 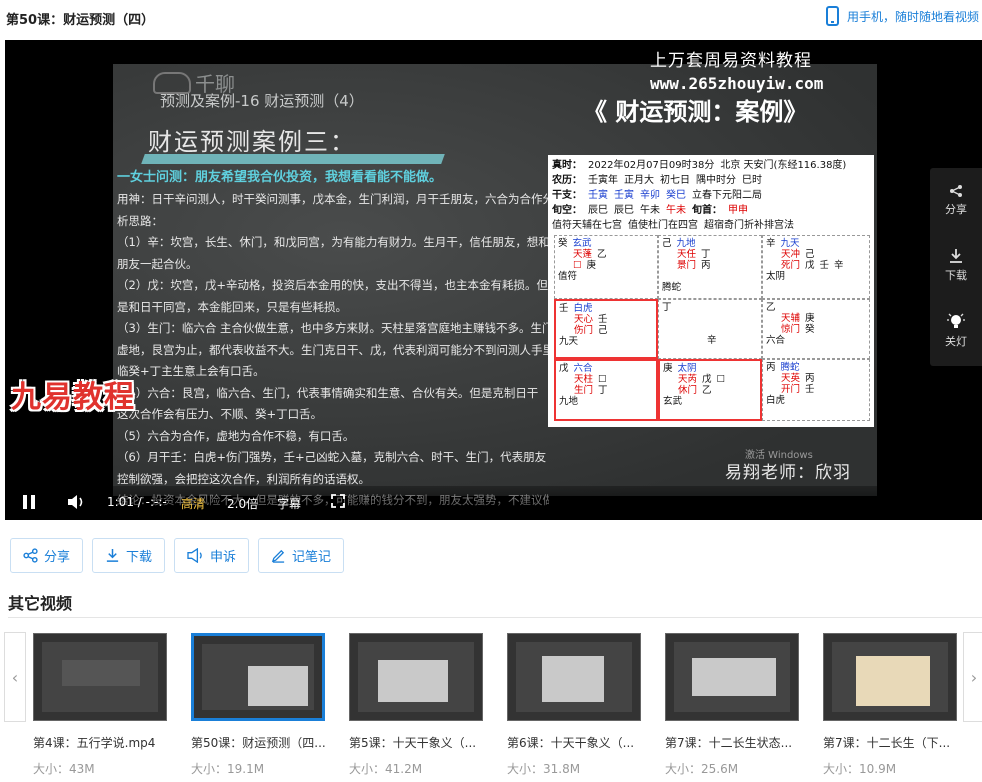 I want to click on chart-token: 己, so click(x=810, y=254).